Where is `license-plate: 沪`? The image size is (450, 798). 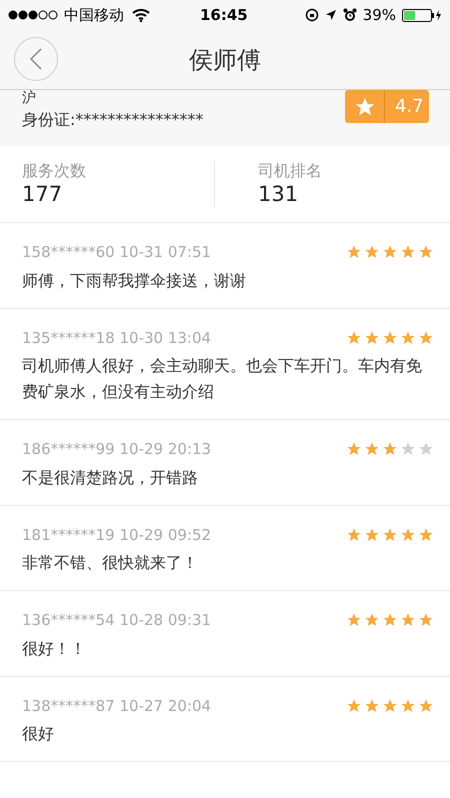
license-plate: 沪 is located at coordinates (29, 98).